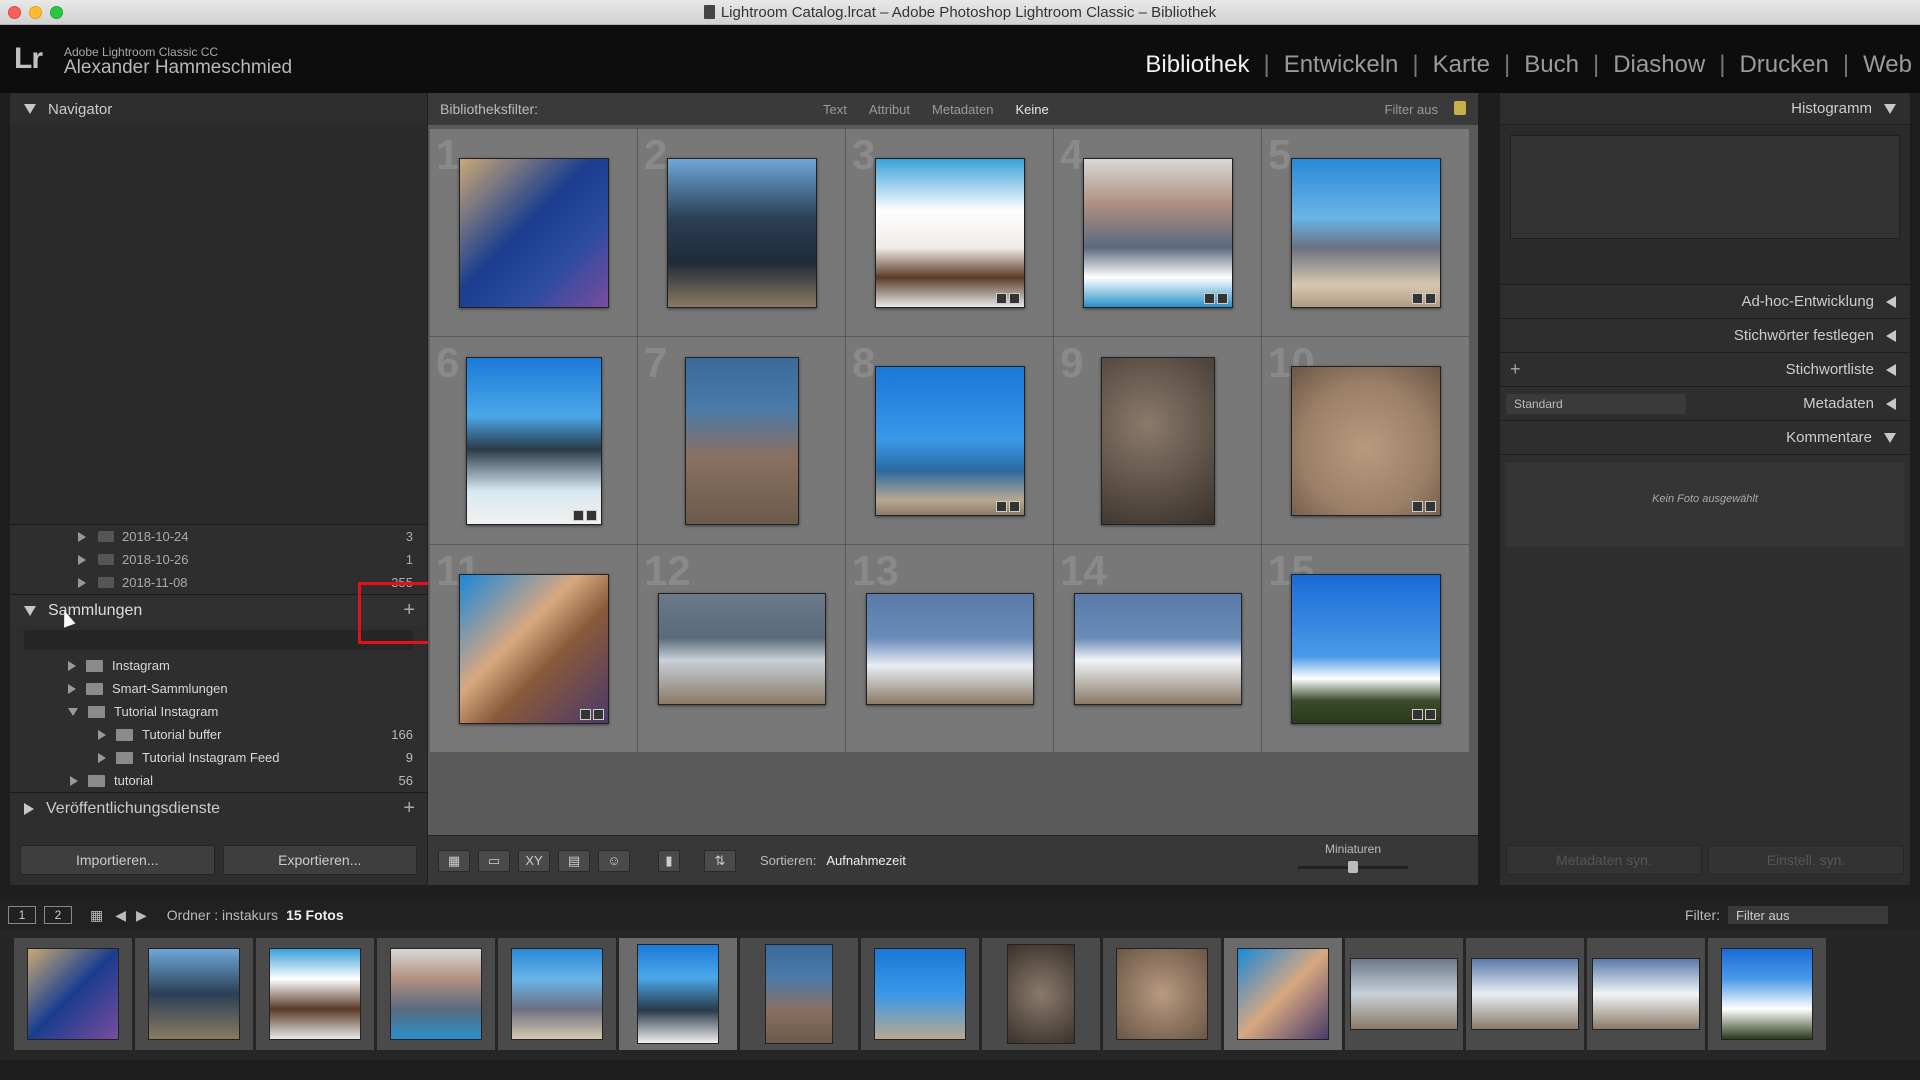 This screenshot has width=1920, height=1080. Describe the element at coordinates (315, 915) in the screenshot. I see `photo-count: 15 Fotos` at that location.